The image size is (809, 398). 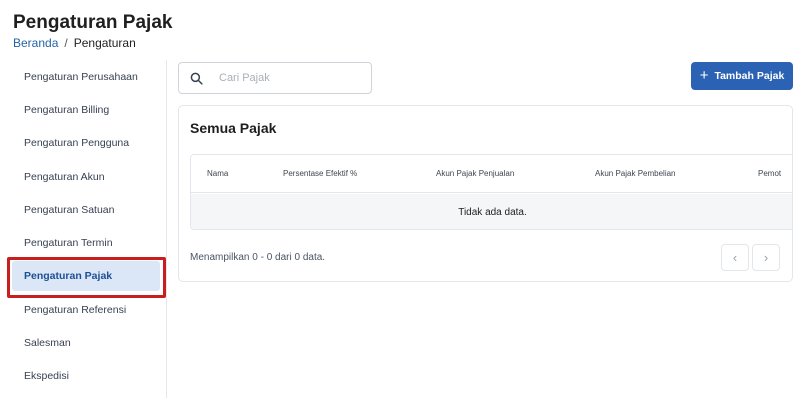 What do you see at coordinates (749, 76) in the screenshot?
I see `add-tax-button-label: Tambah Pajak` at bounding box center [749, 76].